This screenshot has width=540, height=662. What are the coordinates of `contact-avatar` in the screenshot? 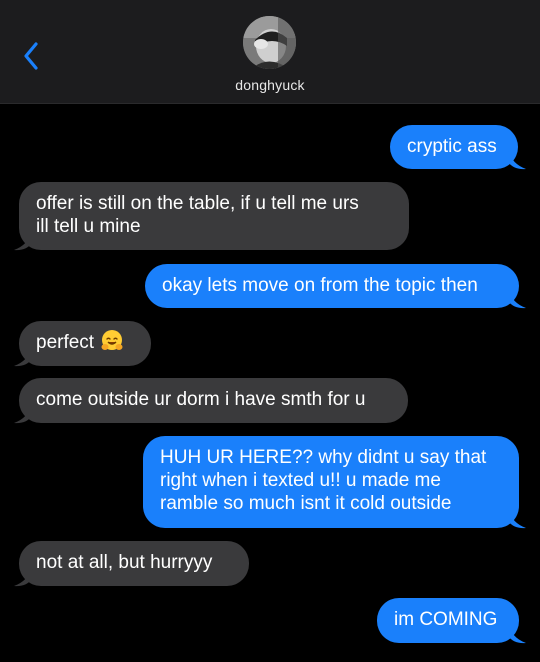 It's located at (269, 42).